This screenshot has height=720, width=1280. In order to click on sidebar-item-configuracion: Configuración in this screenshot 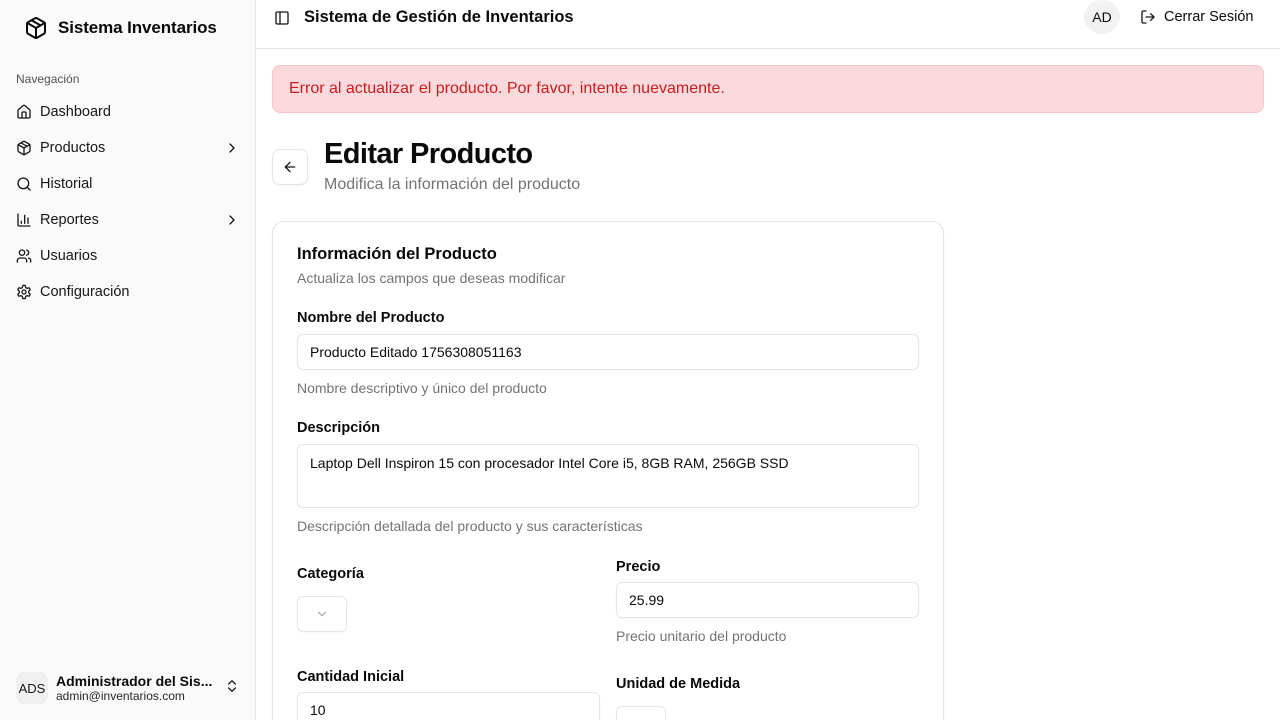, I will do `click(128, 292)`.